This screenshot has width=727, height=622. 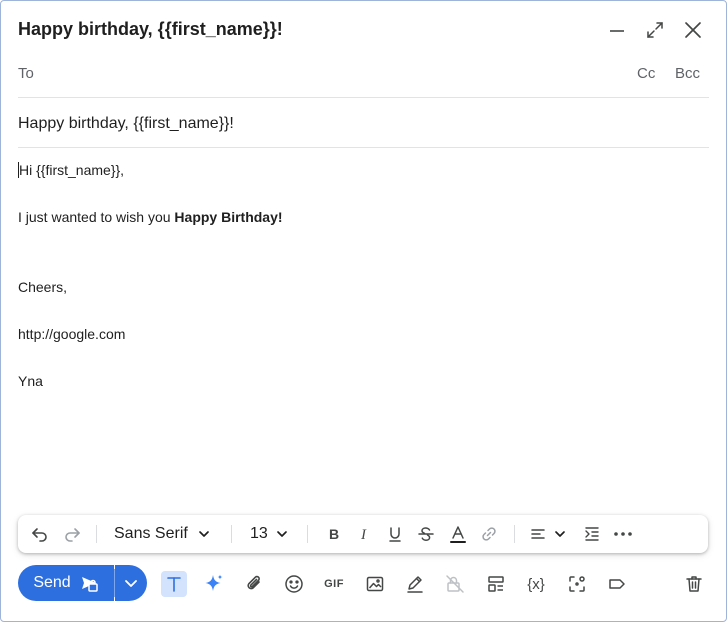 I want to click on strikethrough-icon, so click(x=426, y=534).